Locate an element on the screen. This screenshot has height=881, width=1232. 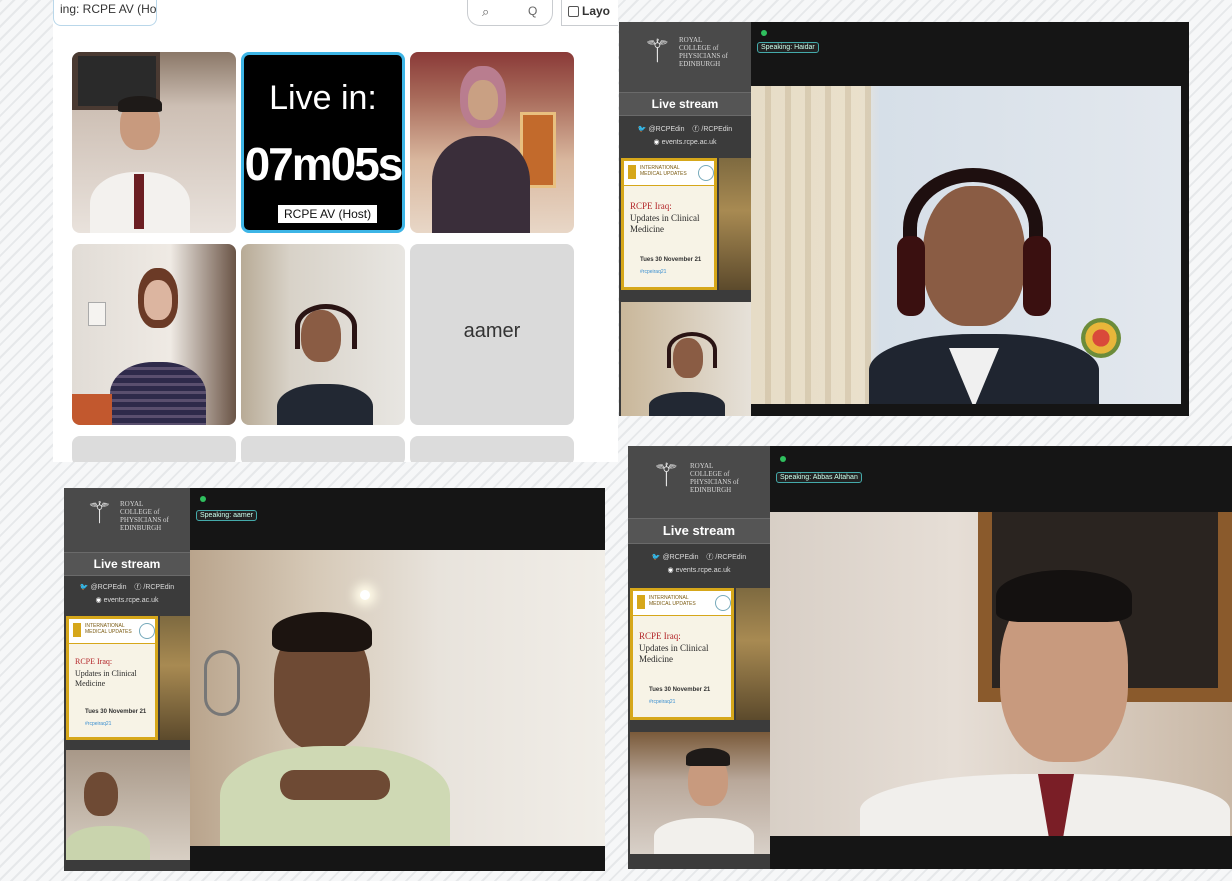
speaking-host-label: ing: RCPE AV (Host) is located at coordinates (105, 13).